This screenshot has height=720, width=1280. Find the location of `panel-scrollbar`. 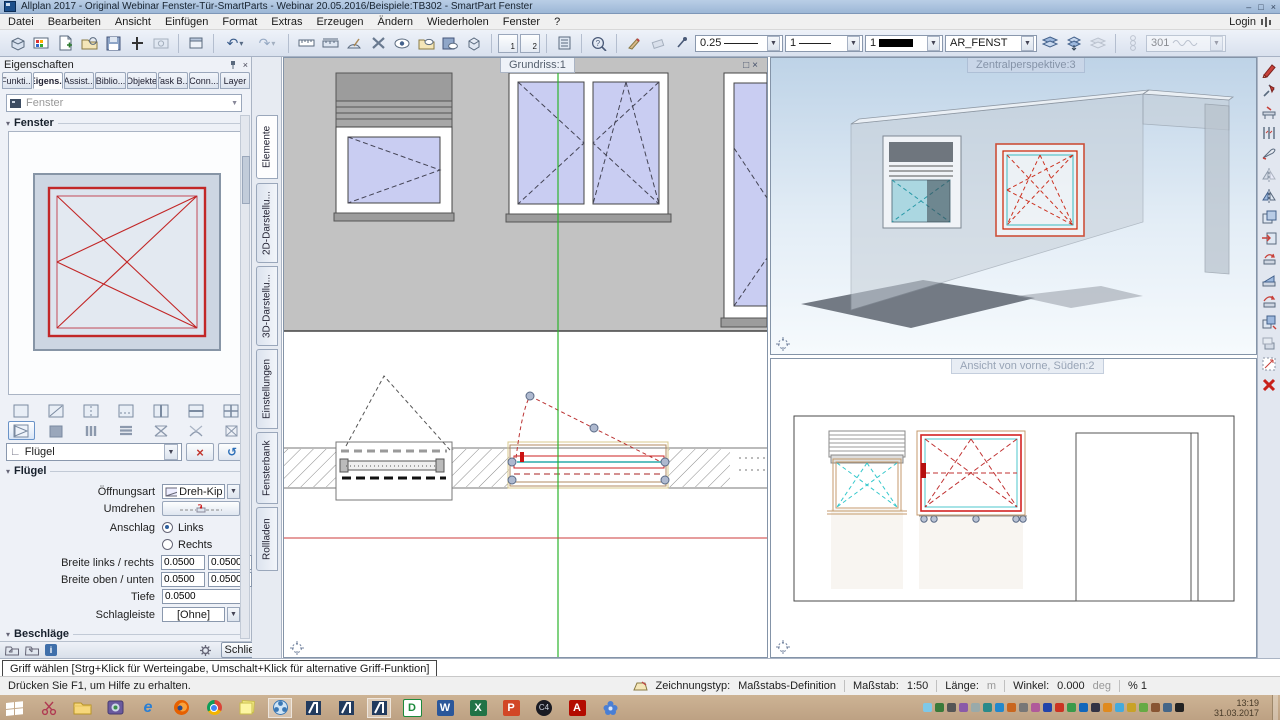

panel-scrollbar is located at coordinates (245, 377).